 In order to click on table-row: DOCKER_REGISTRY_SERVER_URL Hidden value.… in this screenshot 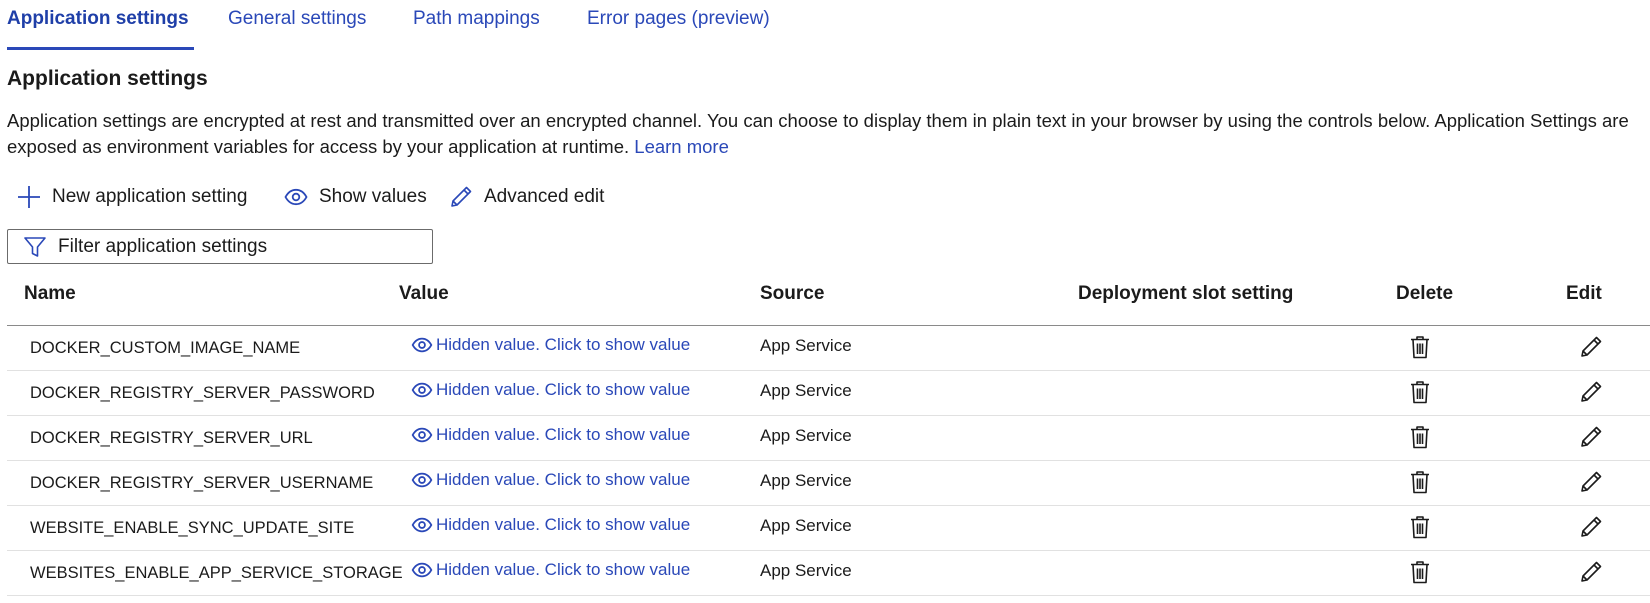, I will do `click(828, 438)`.